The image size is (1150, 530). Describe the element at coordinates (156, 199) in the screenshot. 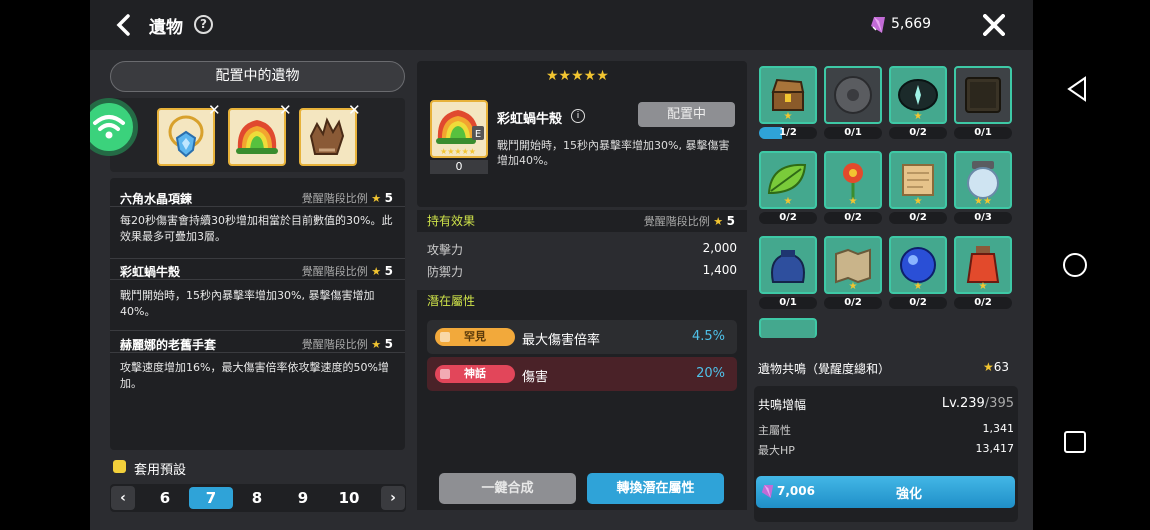

I see `relic-detail-name: 六角水晶項鍊` at that location.